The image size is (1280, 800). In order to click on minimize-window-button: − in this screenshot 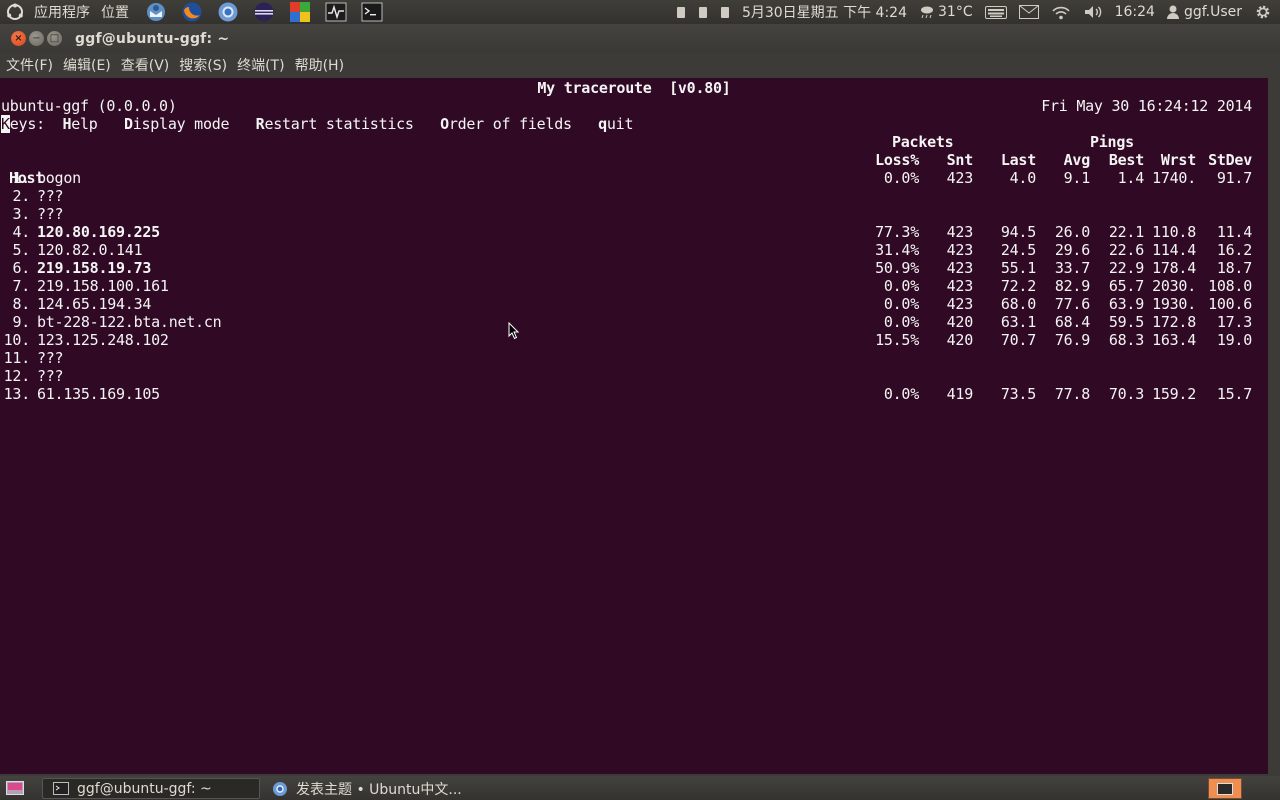, I will do `click(36, 38)`.